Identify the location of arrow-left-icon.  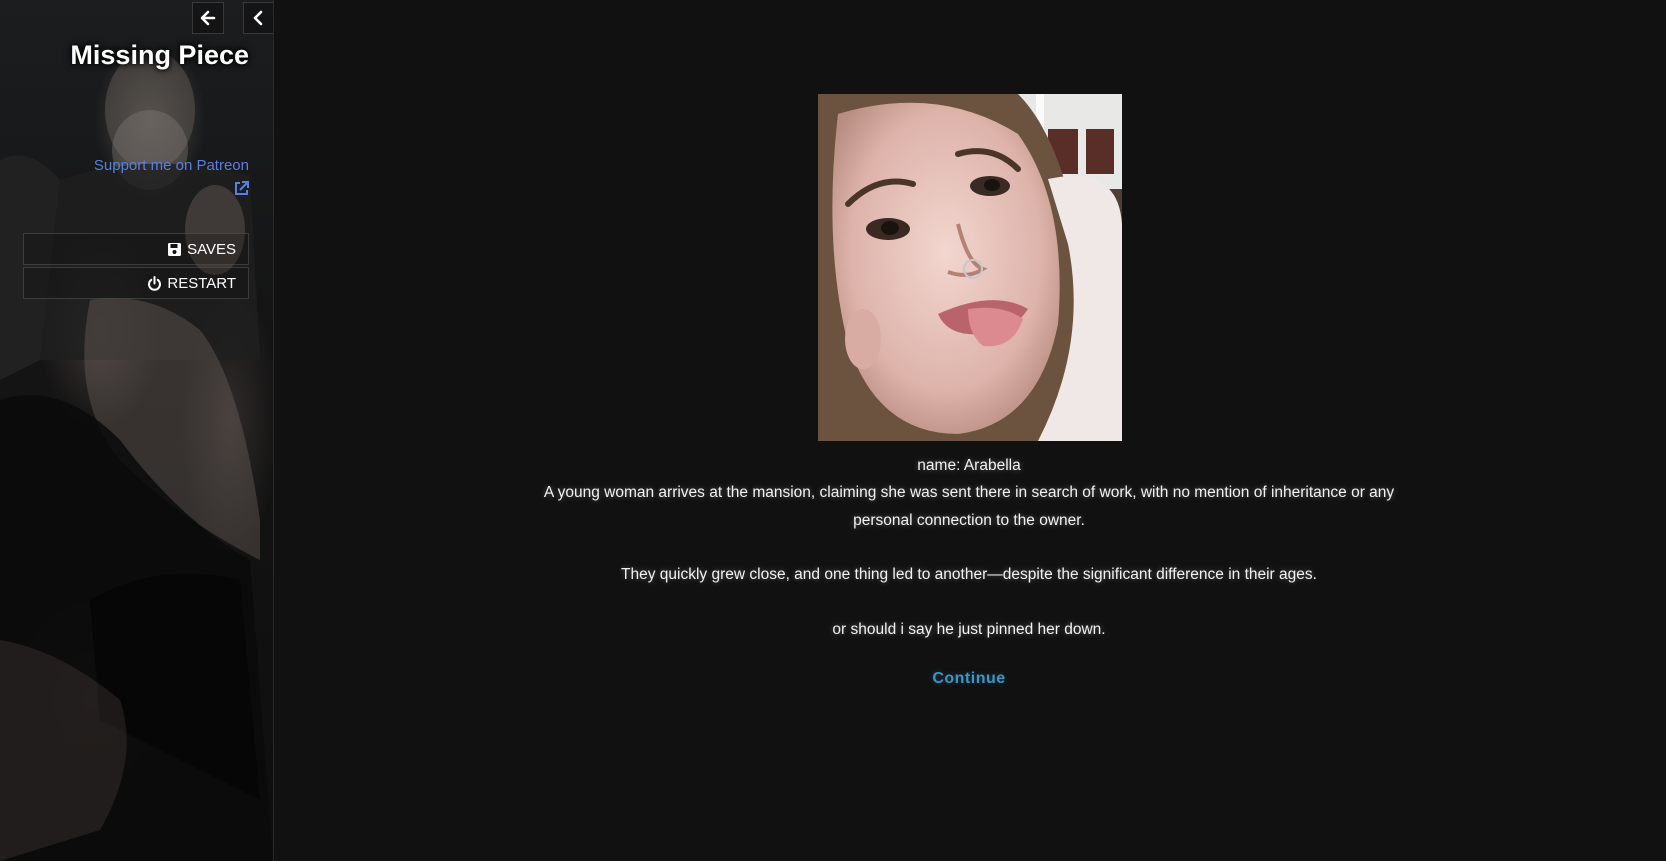
(208, 18).